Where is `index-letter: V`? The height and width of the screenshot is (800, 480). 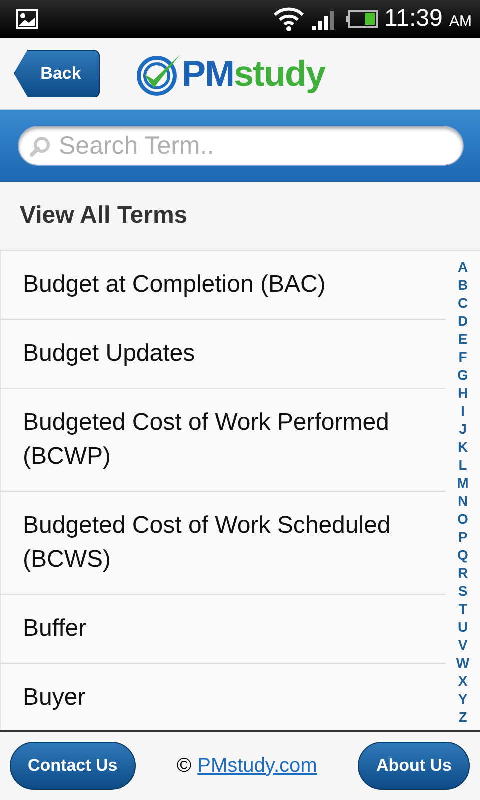
index-letter: V is located at coordinates (463, 645).